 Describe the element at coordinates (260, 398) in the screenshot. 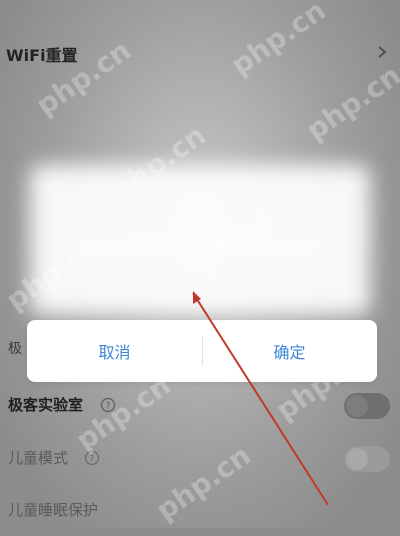

I see `annotation-arrow` at that location.